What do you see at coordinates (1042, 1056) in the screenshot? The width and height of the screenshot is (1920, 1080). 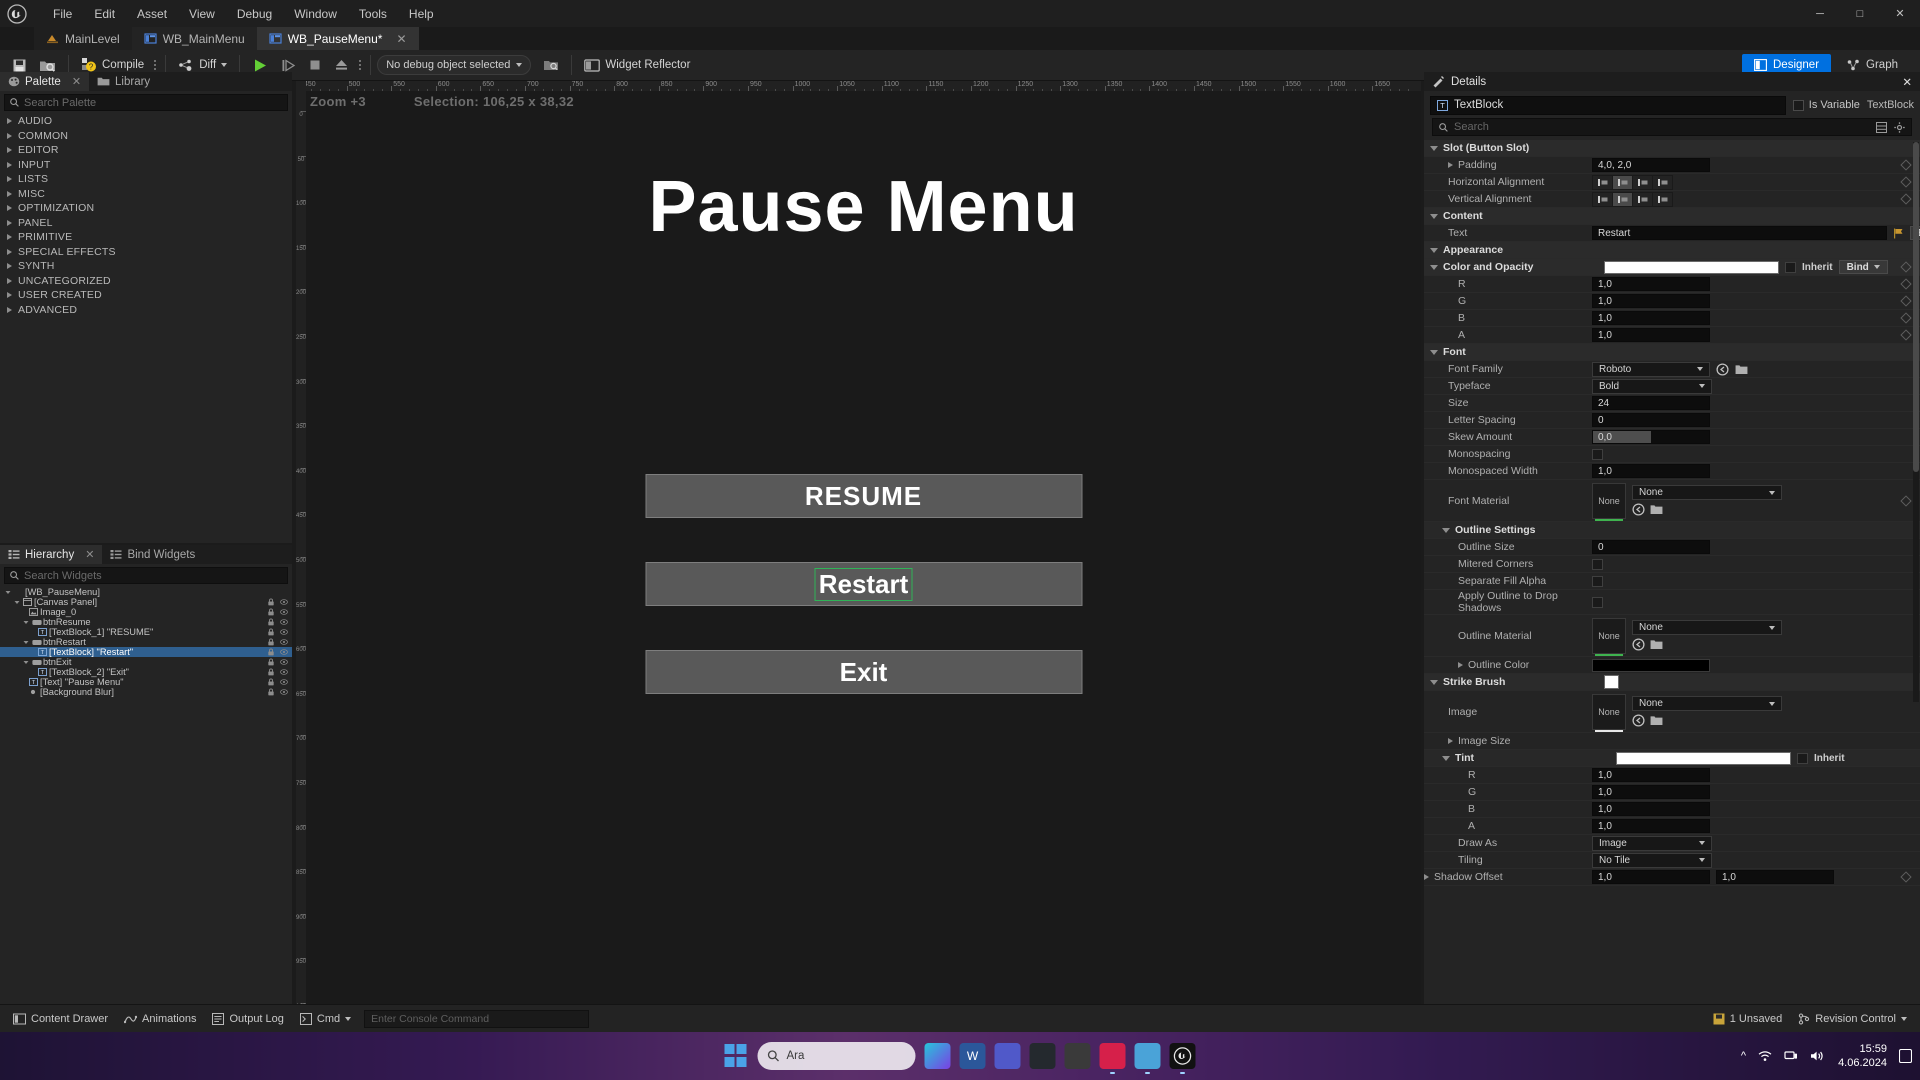 I see `github-icon` at bounding box center [1042, 1056].